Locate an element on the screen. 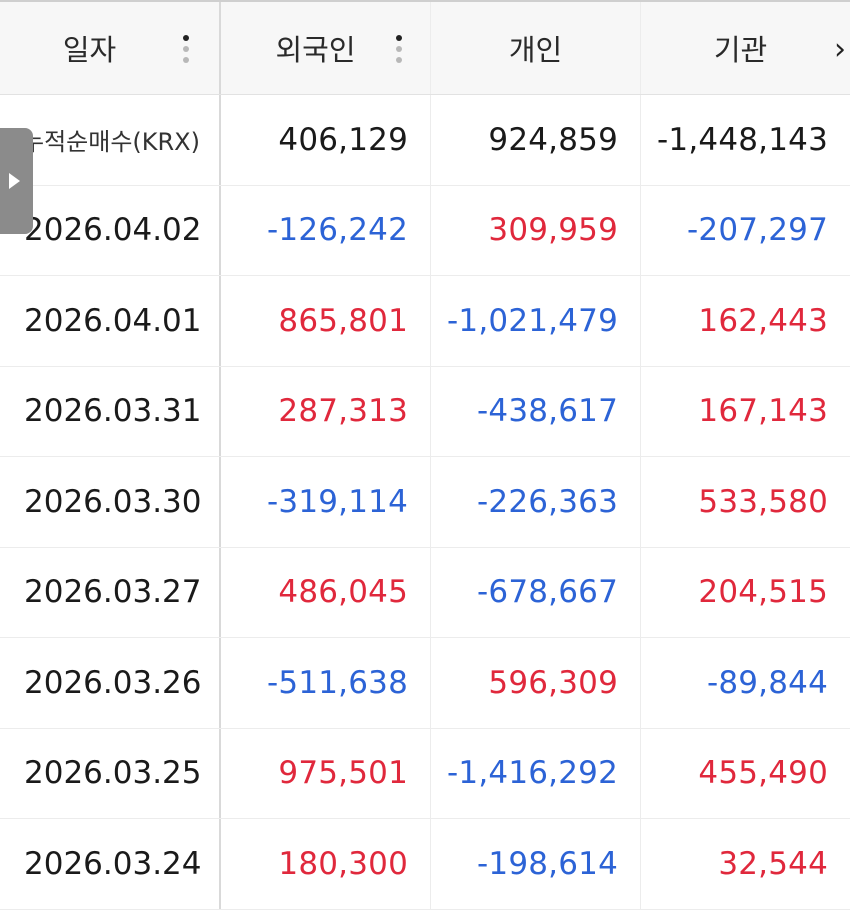 Image resolution: width=850 pixels, height=910 pixels. cumulative-label: 누적순매수(KRX) is located at coordinates (110, 140).